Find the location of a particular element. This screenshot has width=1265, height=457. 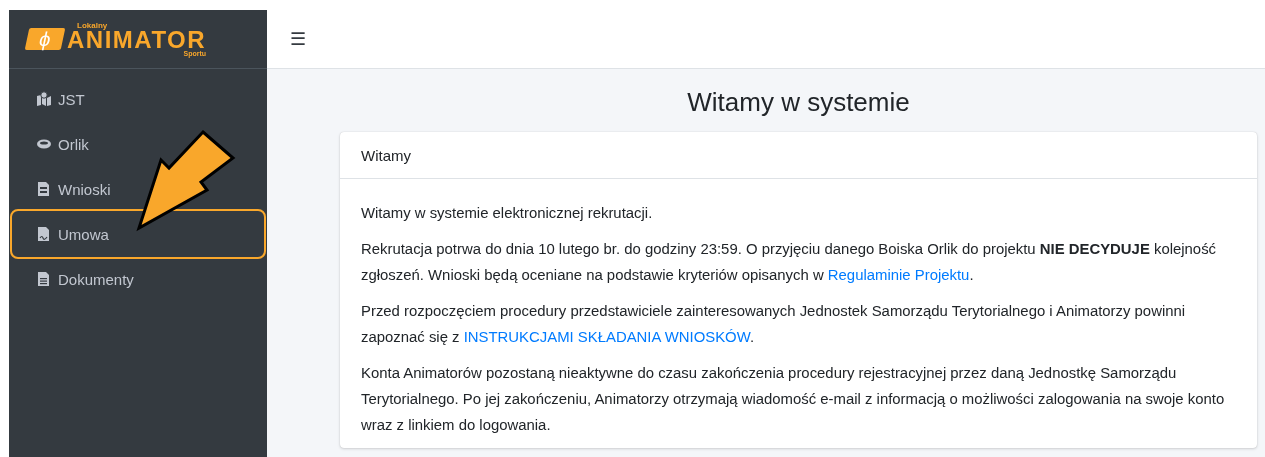

sidebar-item: Orlik is located at coordinates (138, 144).